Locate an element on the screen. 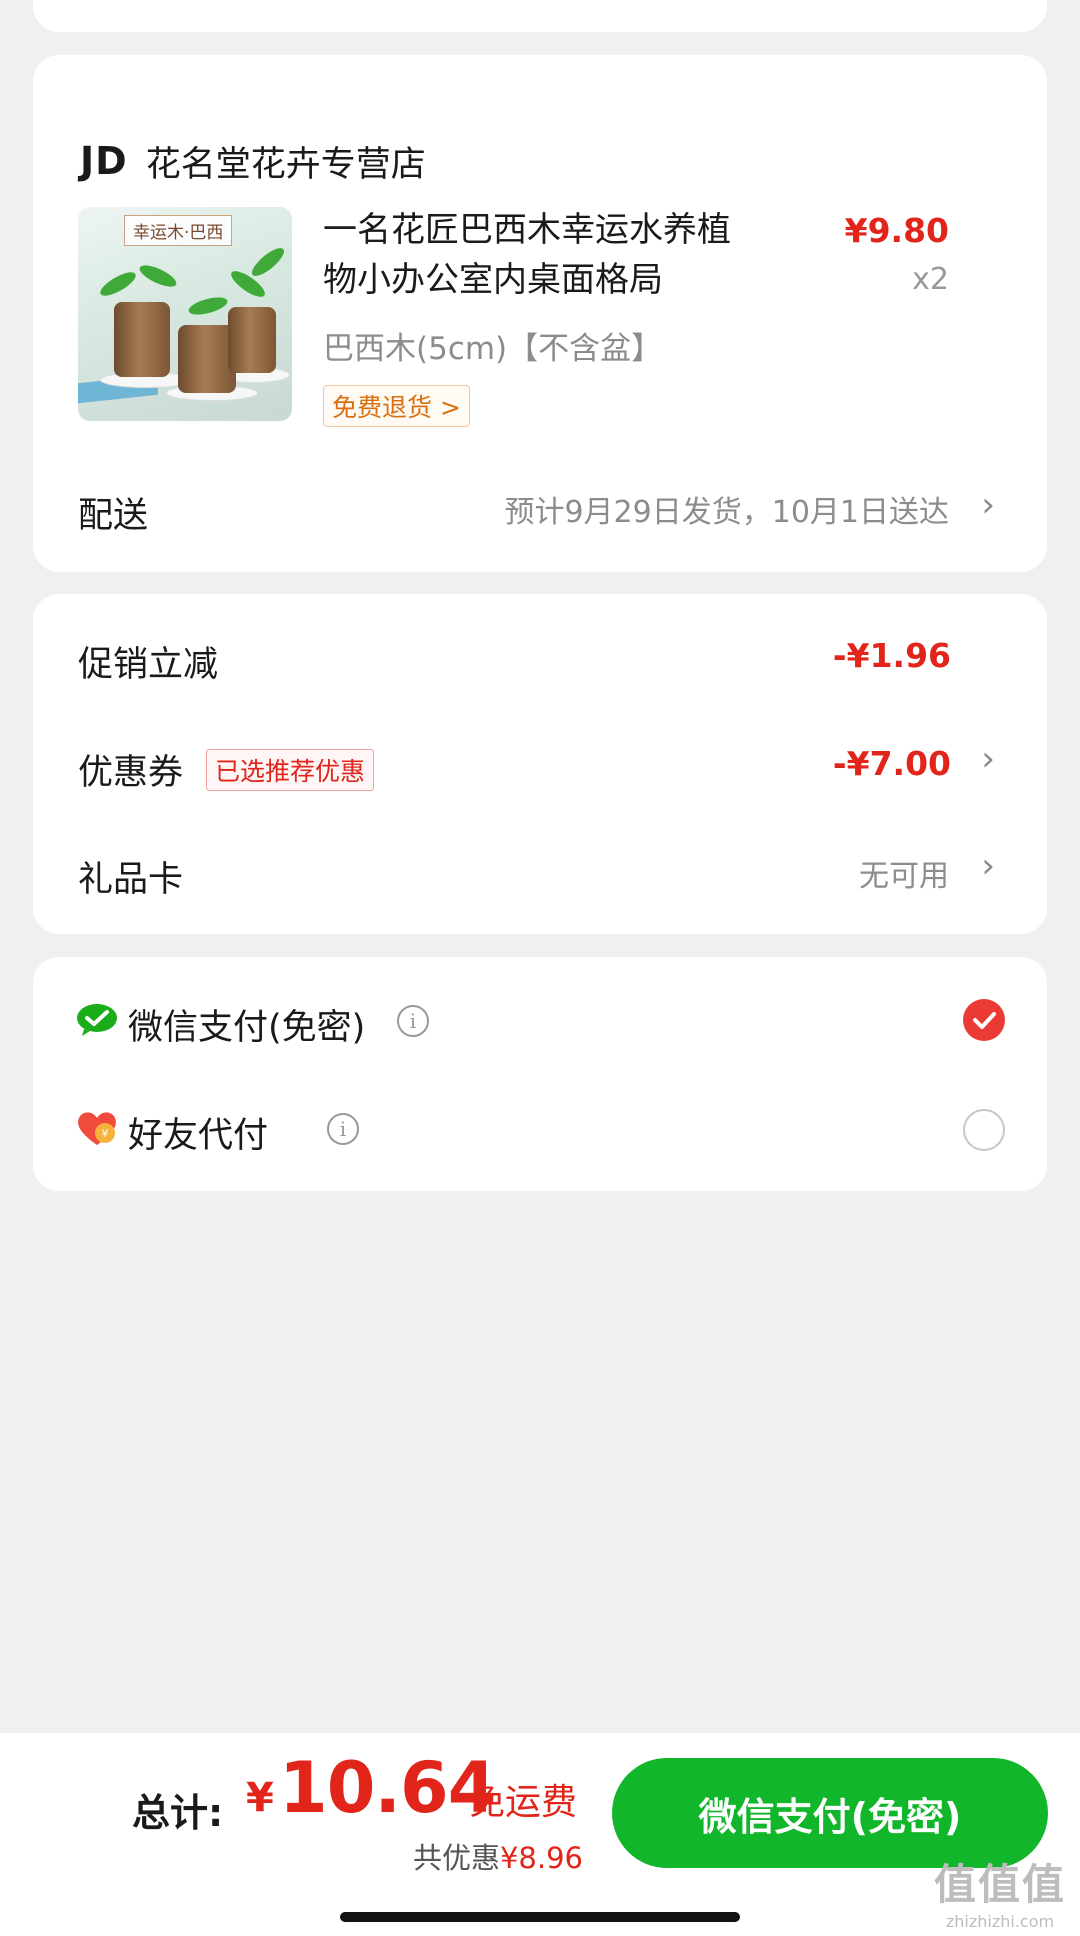 Image resolution: width=1080 pixels, height=1936 pixels. store-header: JD 花名堂花卉专营店 is located at coordinates (253, 161).